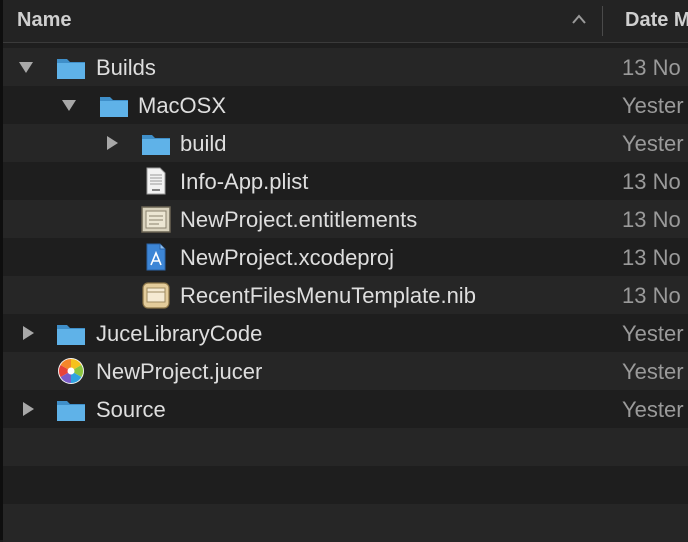  I want to click on row-name: Builds, so click(126, 67).